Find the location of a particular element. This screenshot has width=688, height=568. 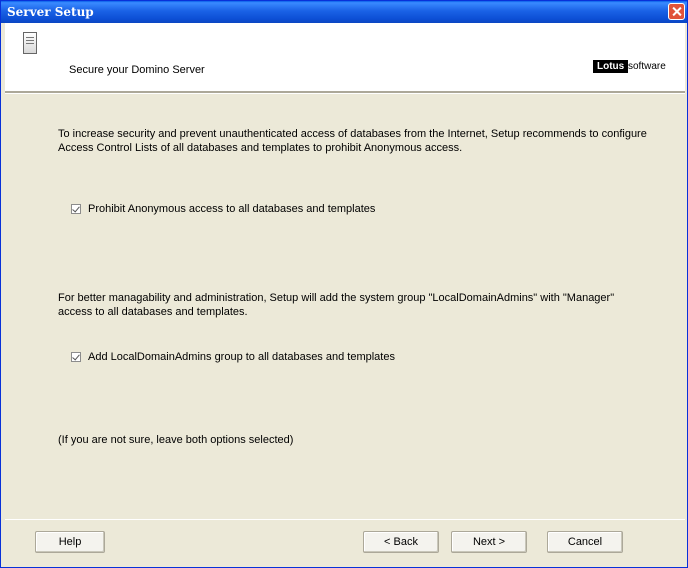

prohibit-anonymous-checkbox is located at coordinates (76, 209).